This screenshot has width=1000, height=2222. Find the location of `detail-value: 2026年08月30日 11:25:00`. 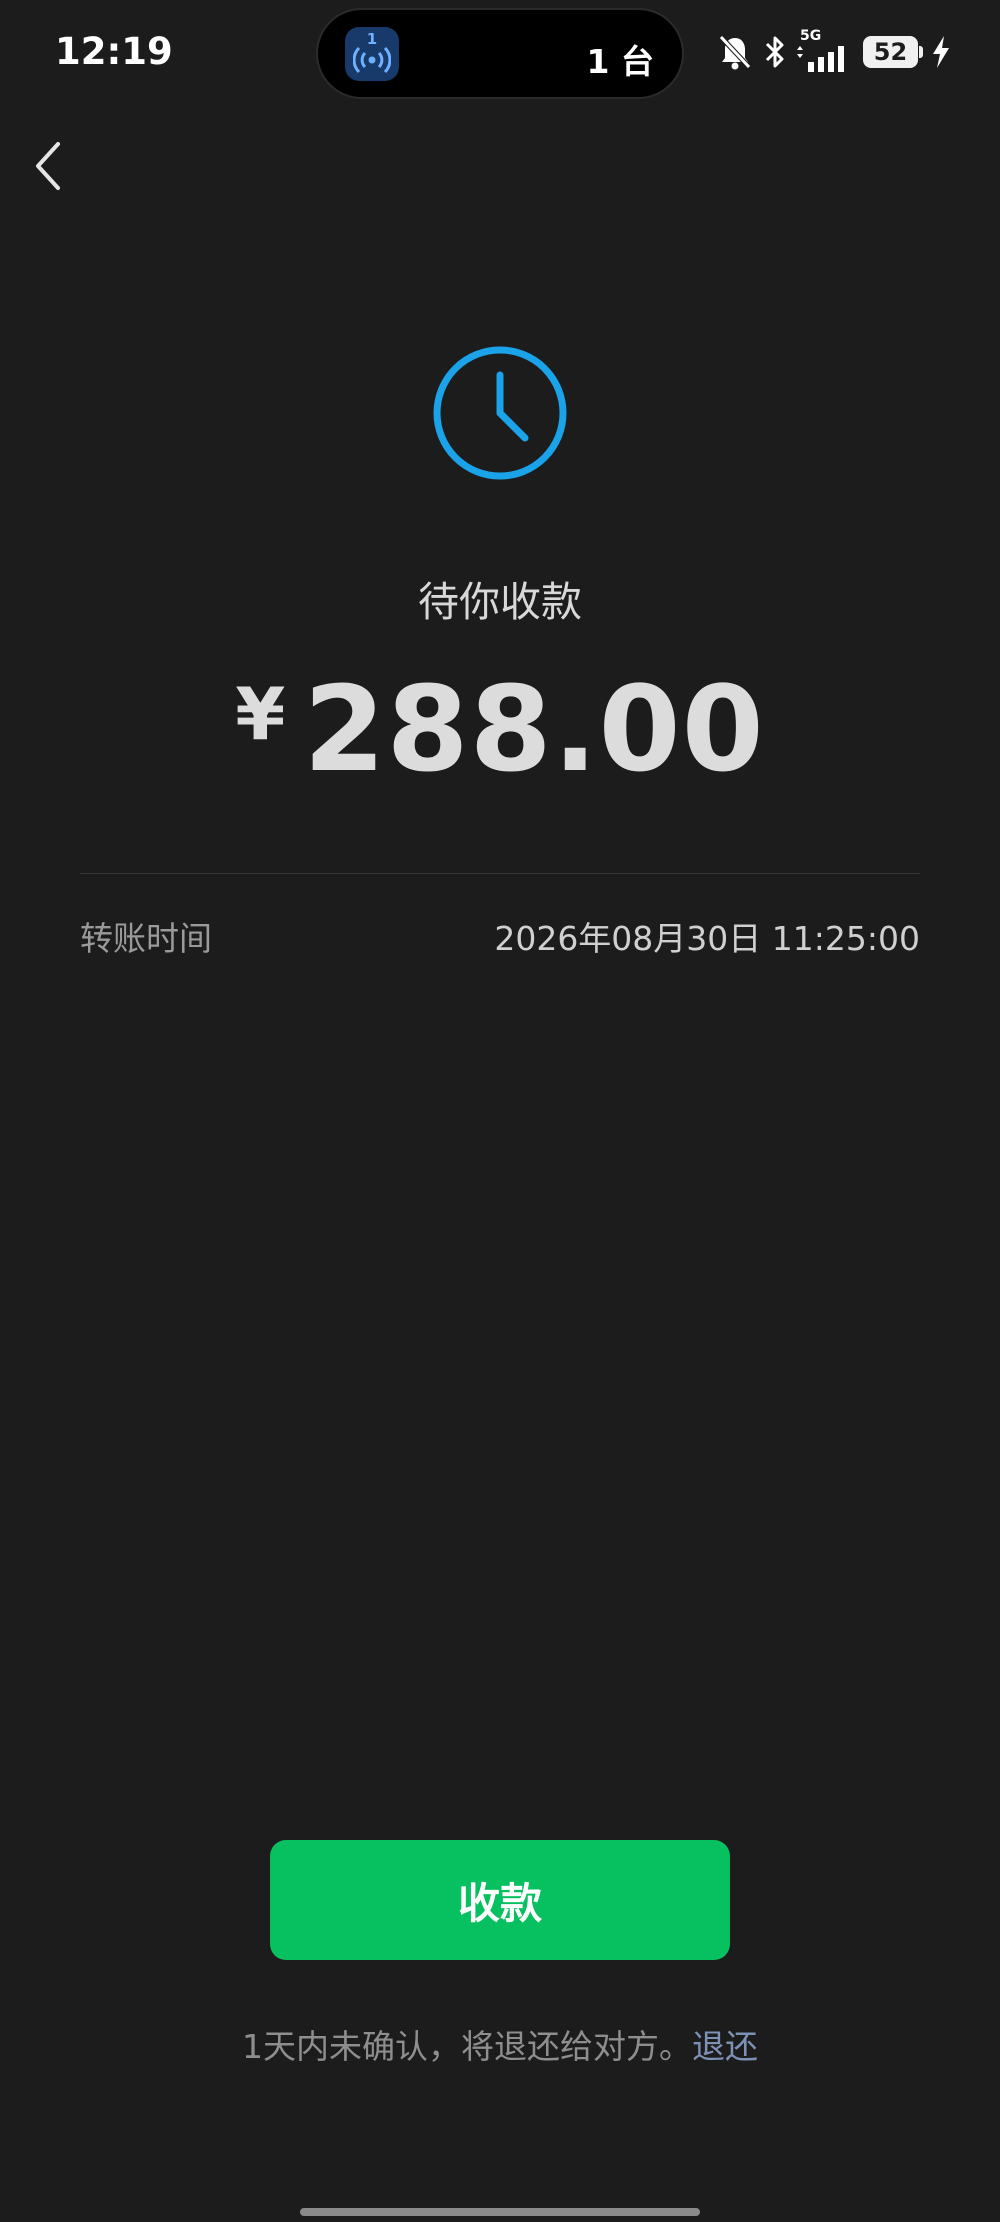

detail-value: 2026年08月30日 11:25:00 is located at coordinates (707, 938).